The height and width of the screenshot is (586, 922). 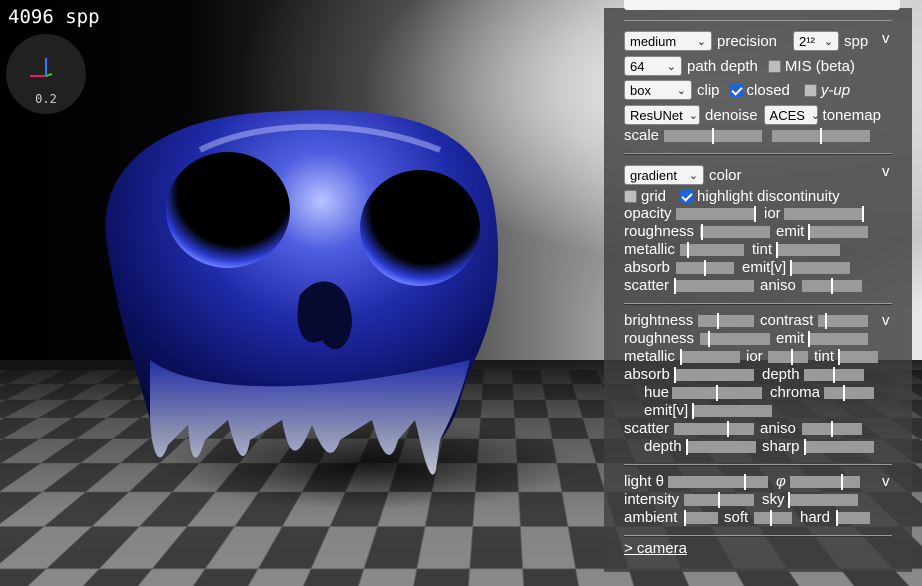 I want to click on mat-metallic-slider, so click(x=710, y=357).